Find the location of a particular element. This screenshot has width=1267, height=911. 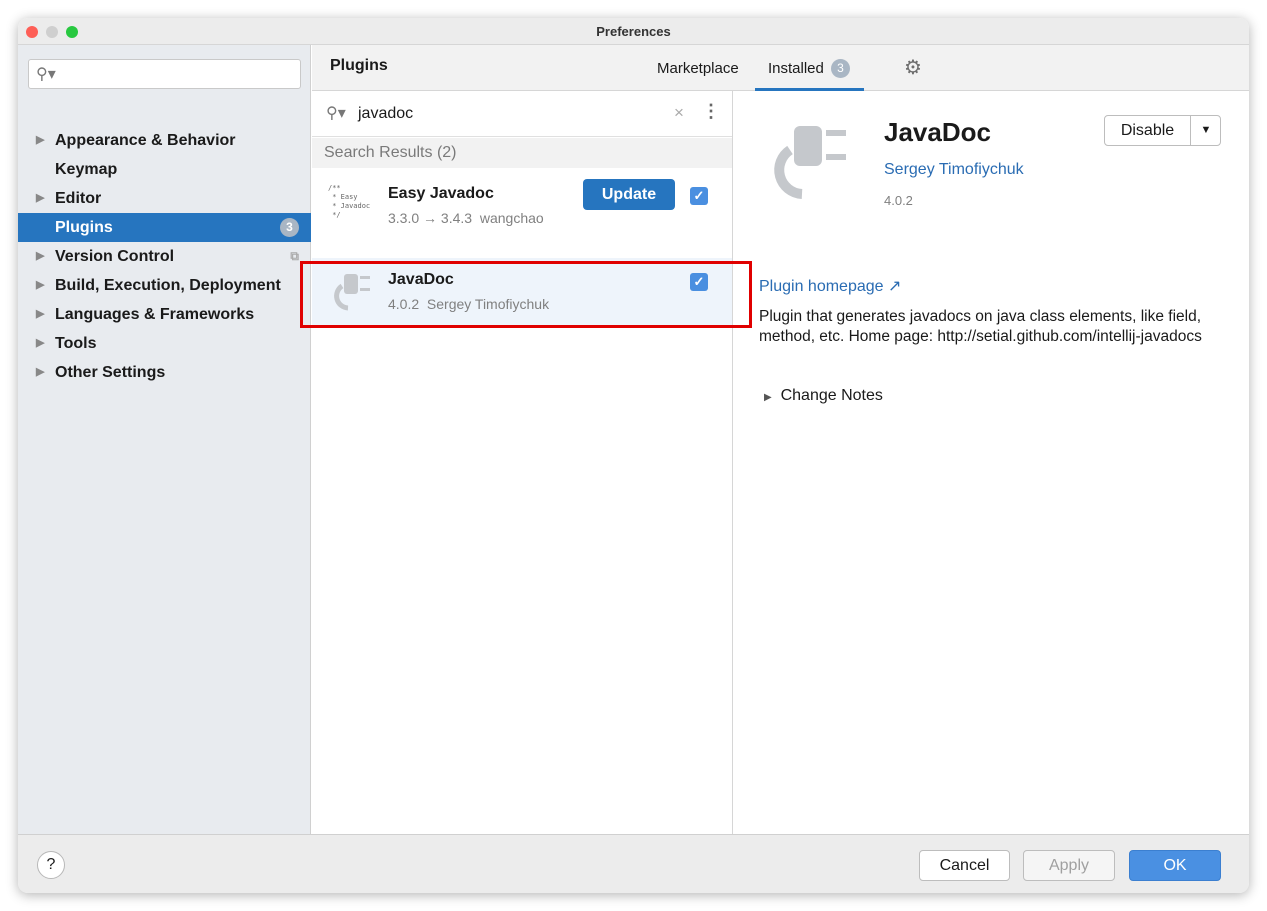

enable-checkbox: ✓ is located at coordinates (699, 196).